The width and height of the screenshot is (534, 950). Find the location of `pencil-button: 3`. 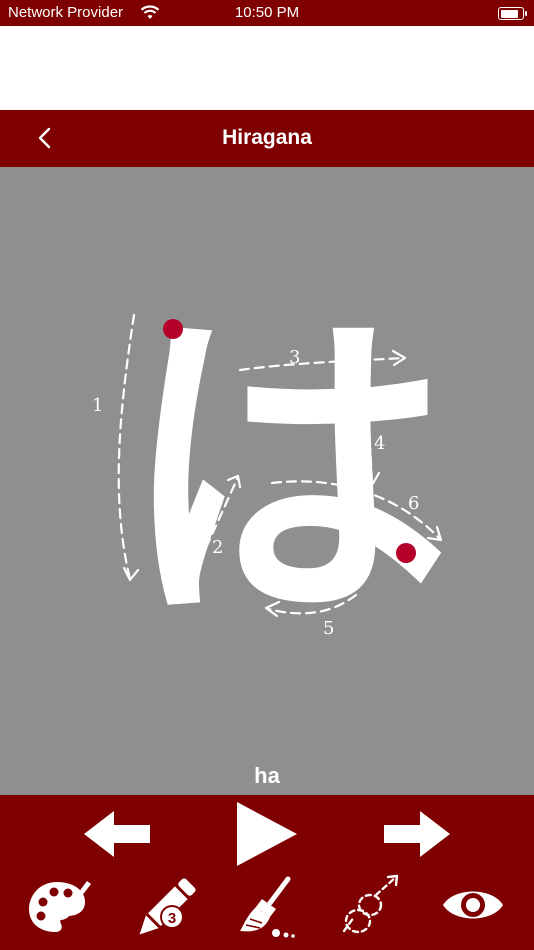

pencil-button: 3 is located at coordinates (165, 909).